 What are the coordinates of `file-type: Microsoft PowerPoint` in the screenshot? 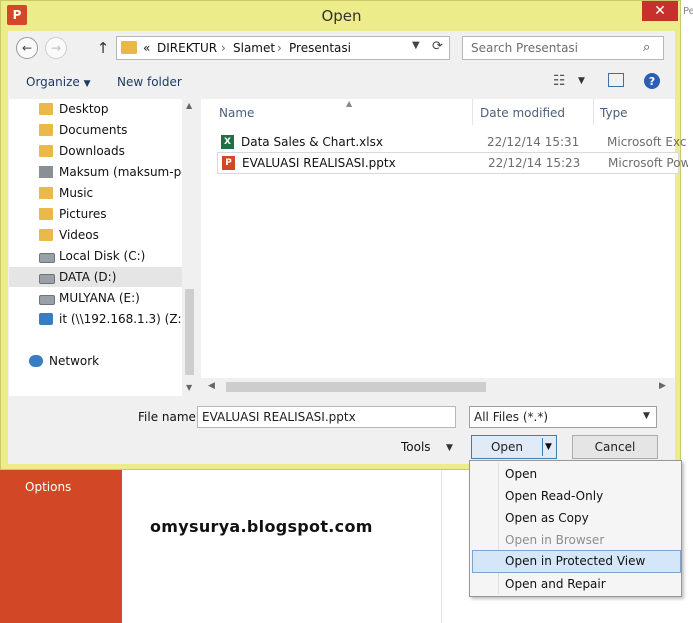 It's located at (648, 163).